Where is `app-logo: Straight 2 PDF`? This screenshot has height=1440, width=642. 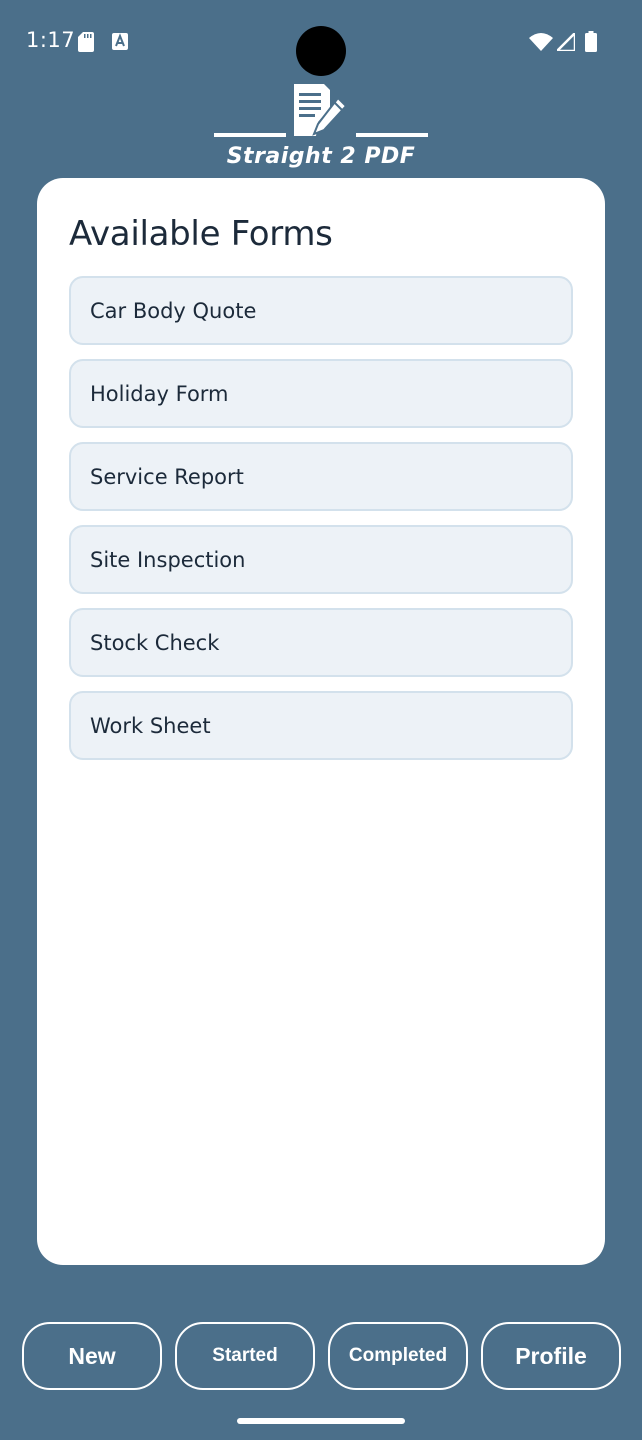 app-logo: Straight 2 PDF is located at coordinates (321, 130).